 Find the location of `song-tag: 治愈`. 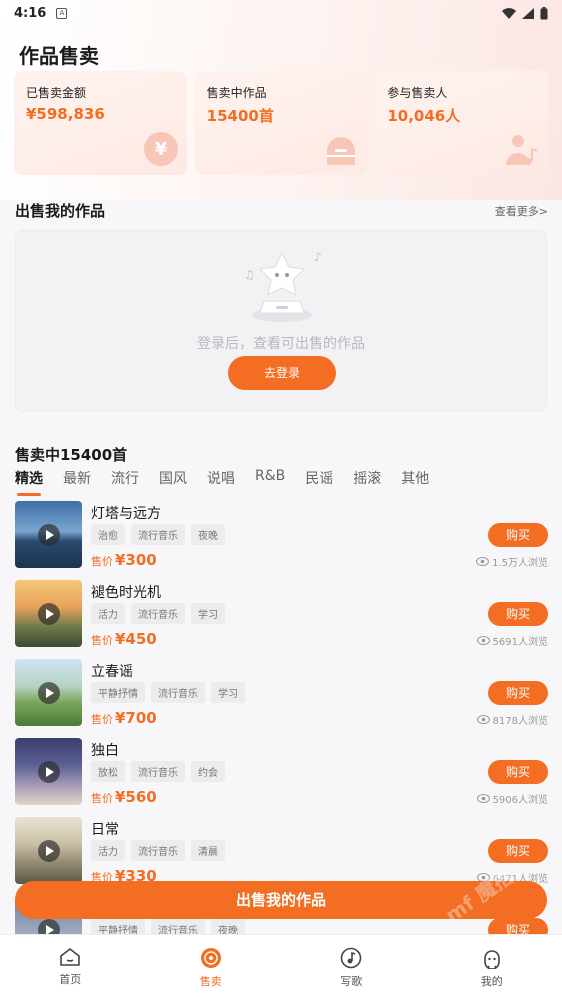

song-tag: 治愈 is located at coordinates (108, 534).